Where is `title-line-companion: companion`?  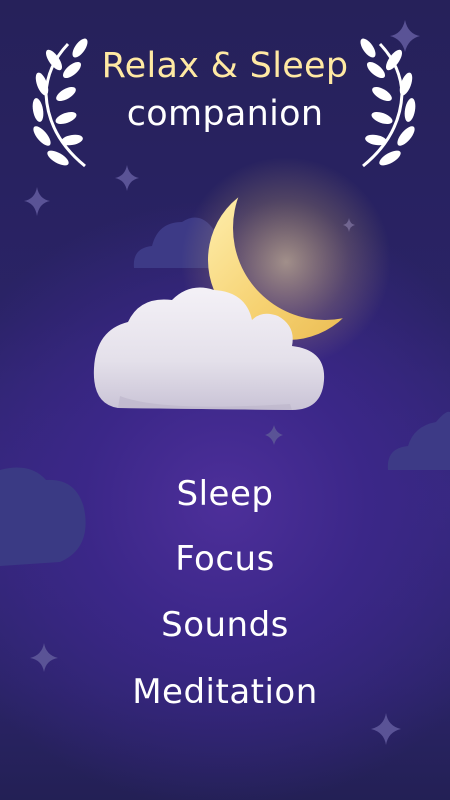
title-line-companion: companion is located at coordinates (225, 114).